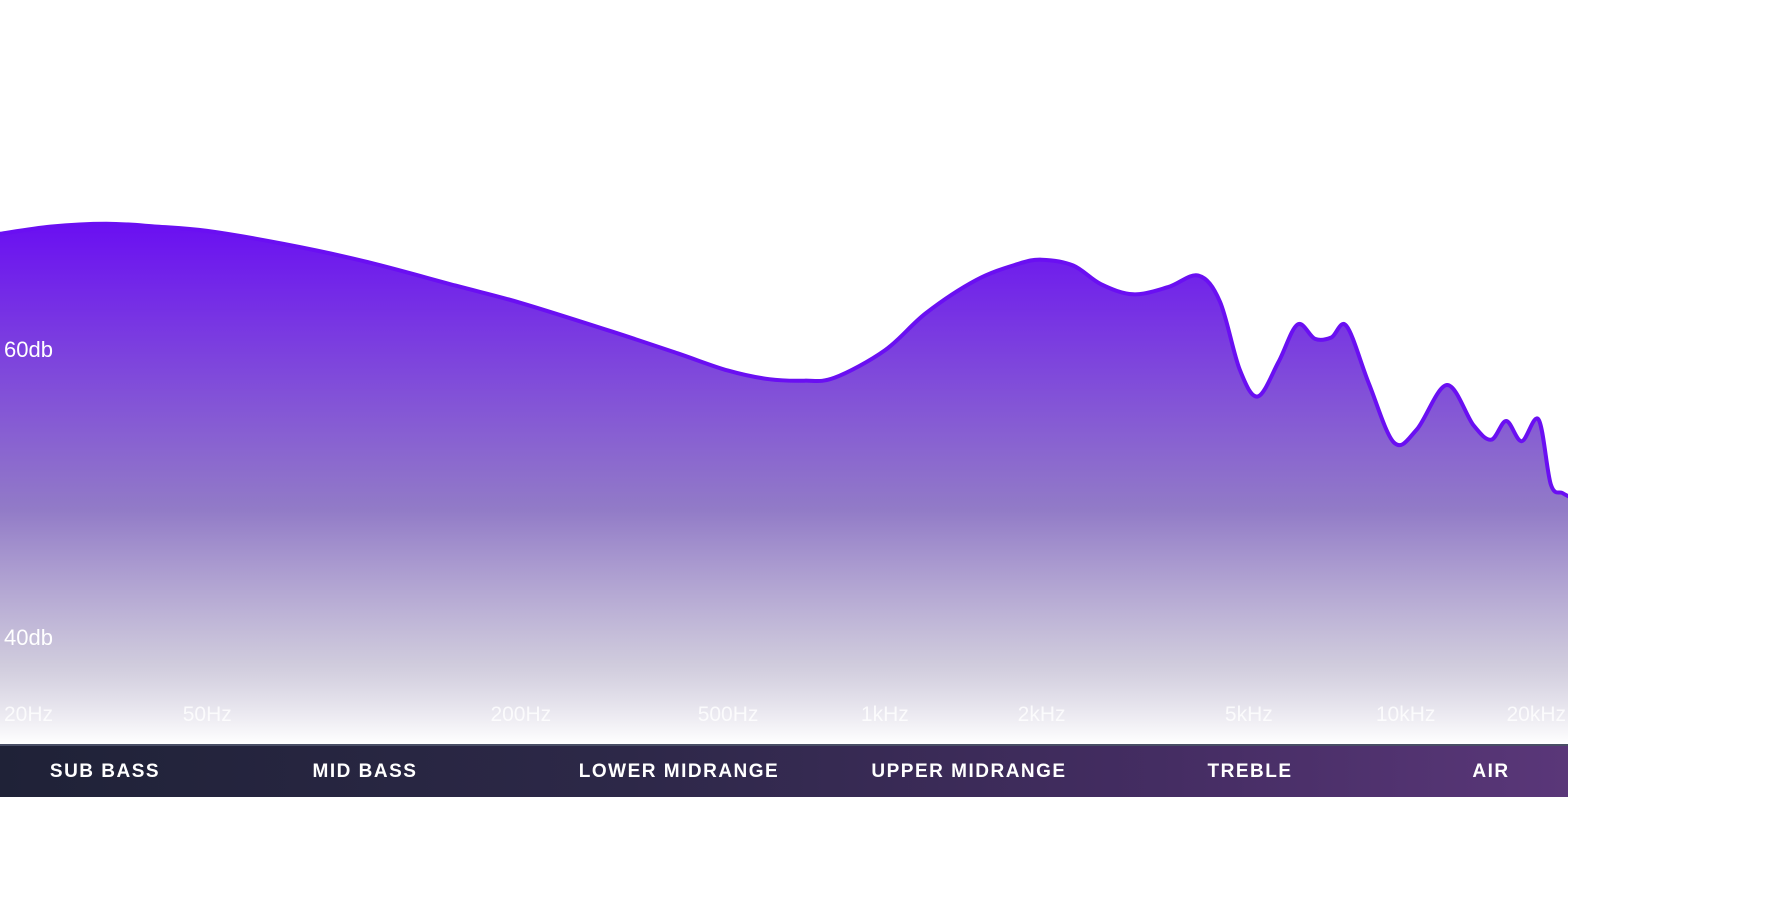 This screenshot has width=1770, height=901. What do you see at coordinates (1042, 714) in the screenshot?
I see `x-tick-label-5: 2kHz` at bounding box center [1042, 714].